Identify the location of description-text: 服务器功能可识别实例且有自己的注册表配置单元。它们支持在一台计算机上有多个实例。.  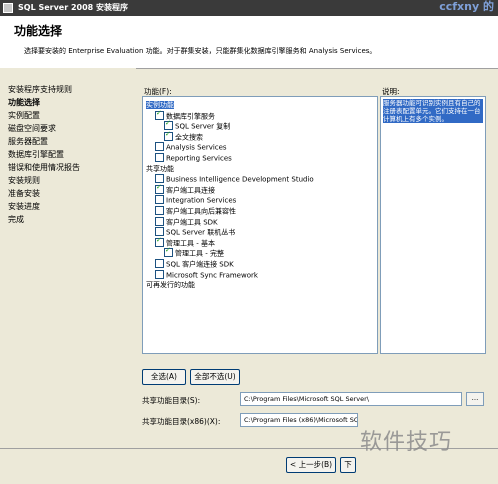
(433, 111).